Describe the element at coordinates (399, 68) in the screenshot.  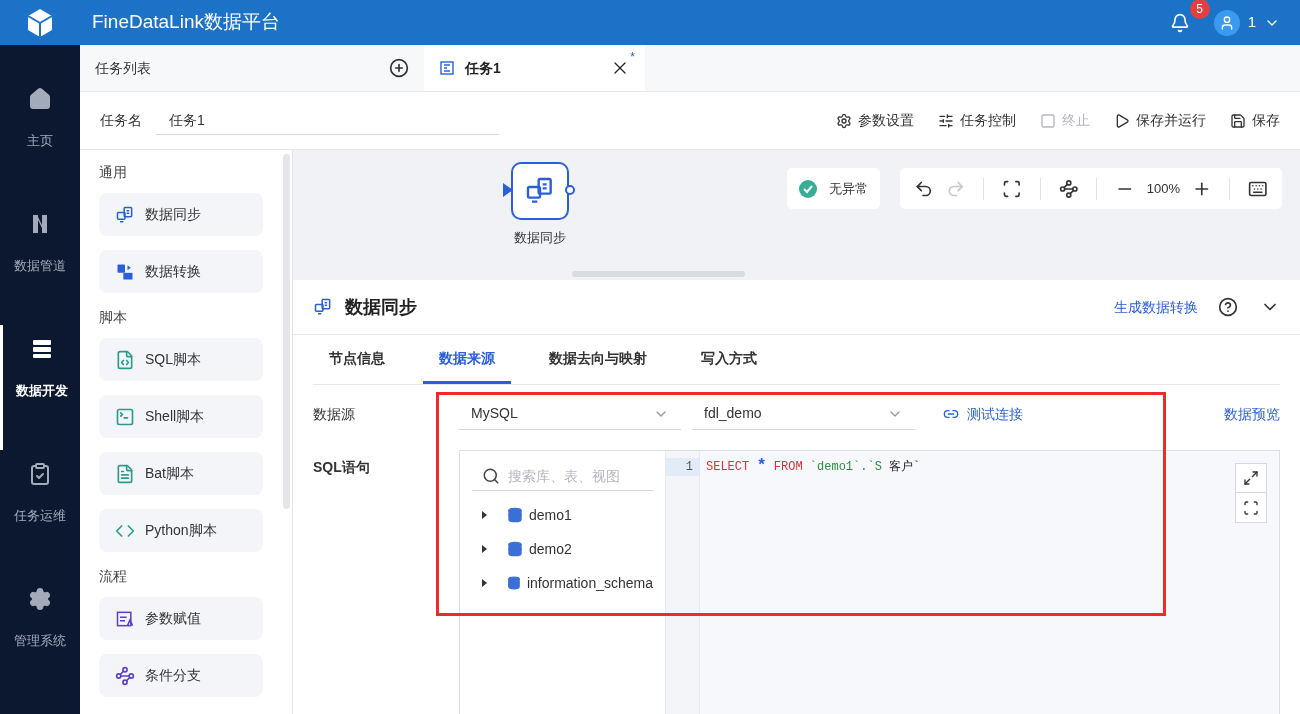
I see `add-icon` at that location.